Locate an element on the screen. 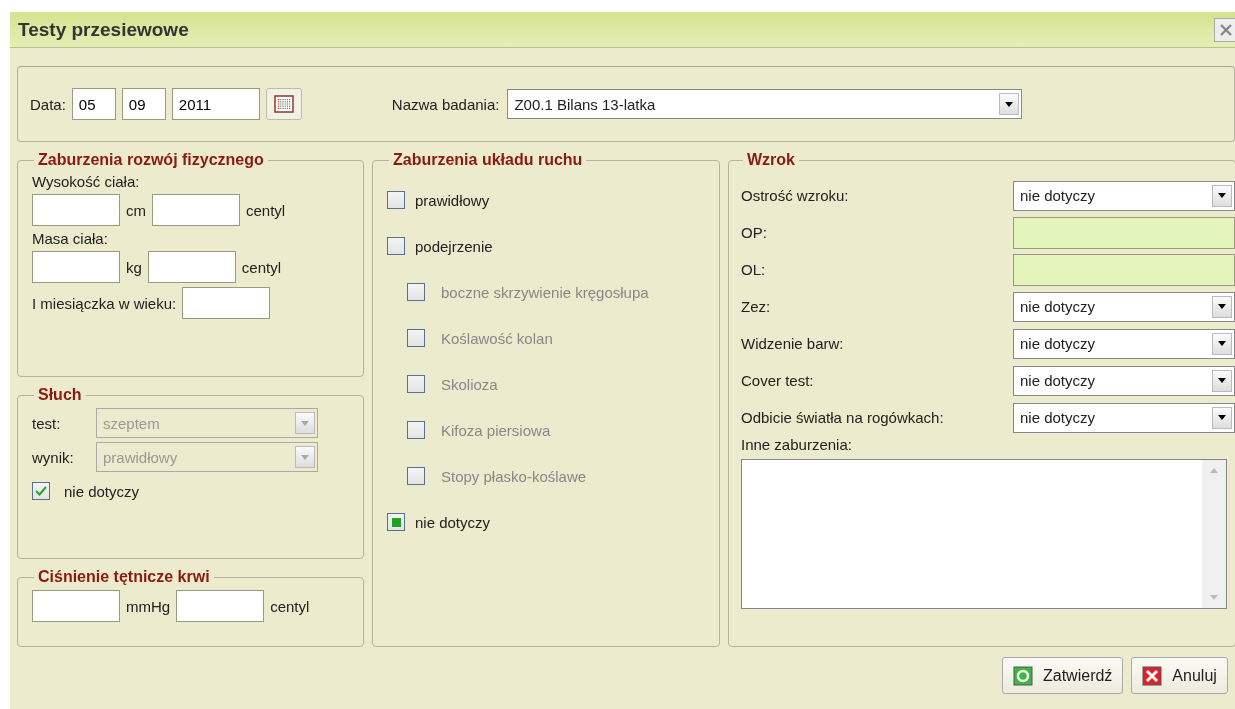 The width and height of the screenshot is (1235, 709). year-field: 2011 is located at coordinates (215, 104).